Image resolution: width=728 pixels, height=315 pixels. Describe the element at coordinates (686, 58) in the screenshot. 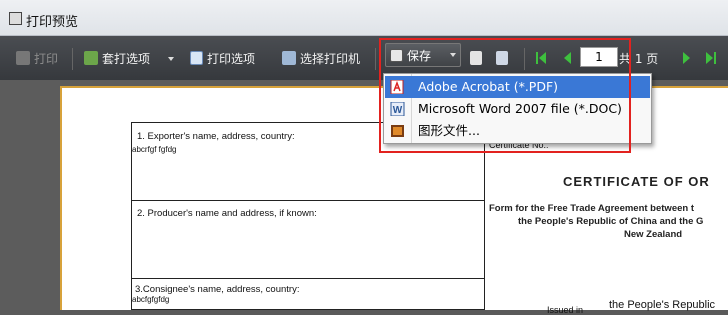

I see `next-page-icon` at that location.